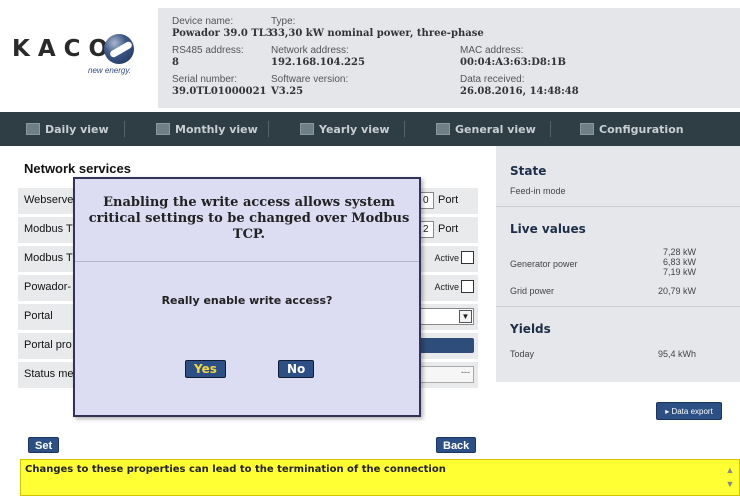 The height and width of the screenshot is (496, 740). I want to click on serial-number-field: Serial number: 39.0TL01000021, so click(219, 86).